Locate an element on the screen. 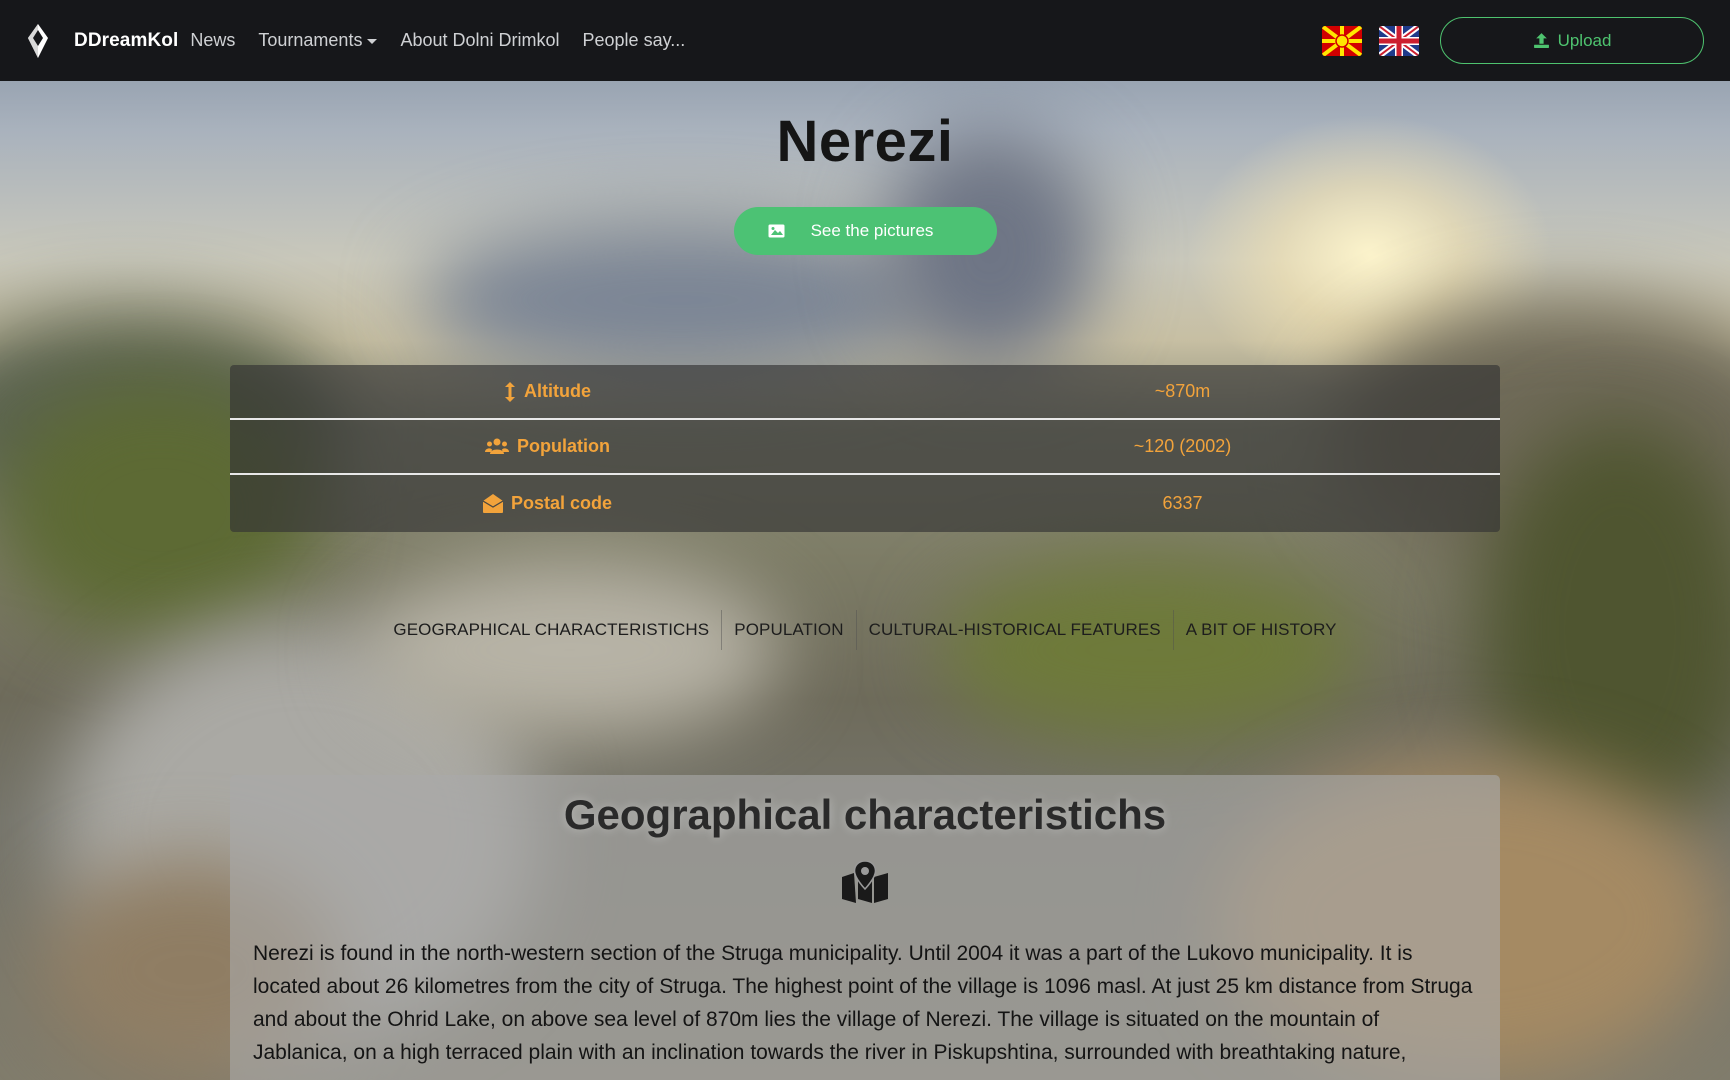 This screenshot has width=1730, height=1080. brand: DDreamKol is located at coordinates (108, 40).